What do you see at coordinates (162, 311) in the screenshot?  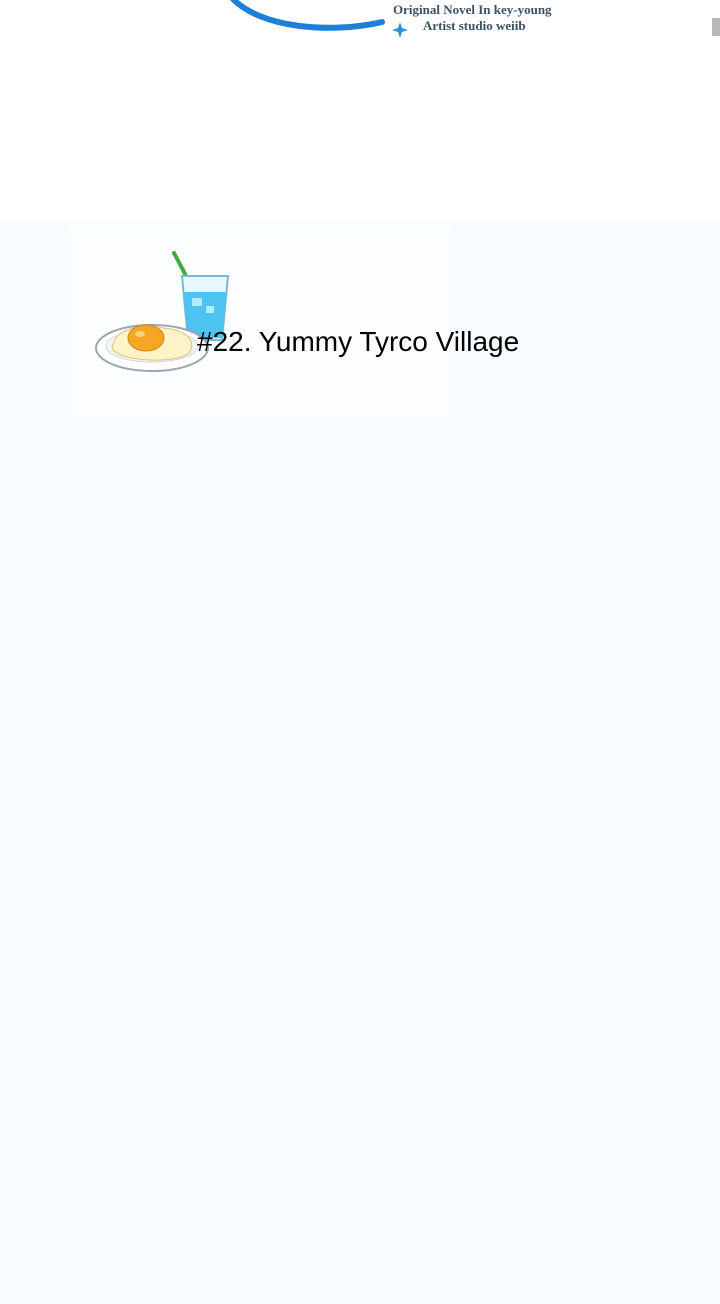 I see `fried-egg-and-soda-icon` at bounding box center [162, 311].